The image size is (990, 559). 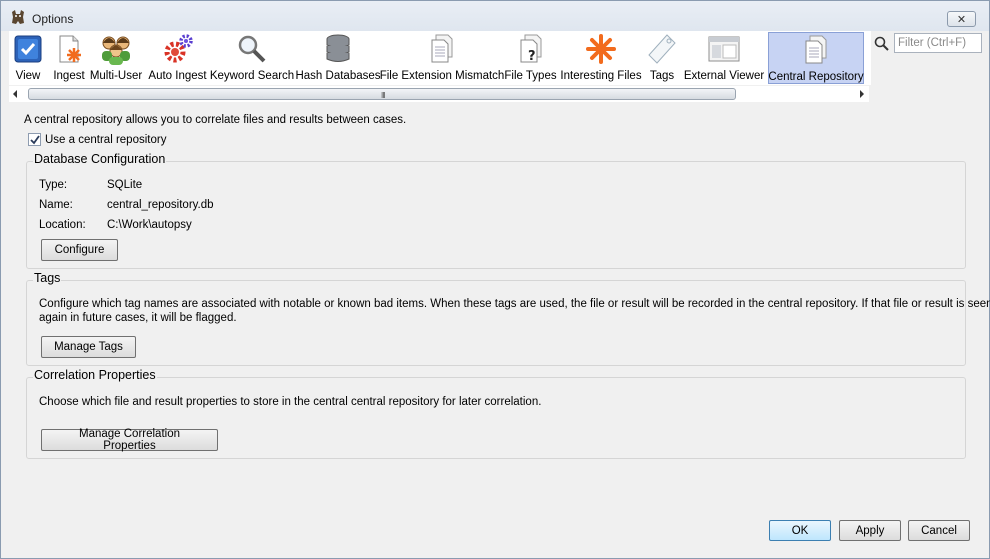 I want to click on name-value: central_repository.db, so click(x=160, y=205).